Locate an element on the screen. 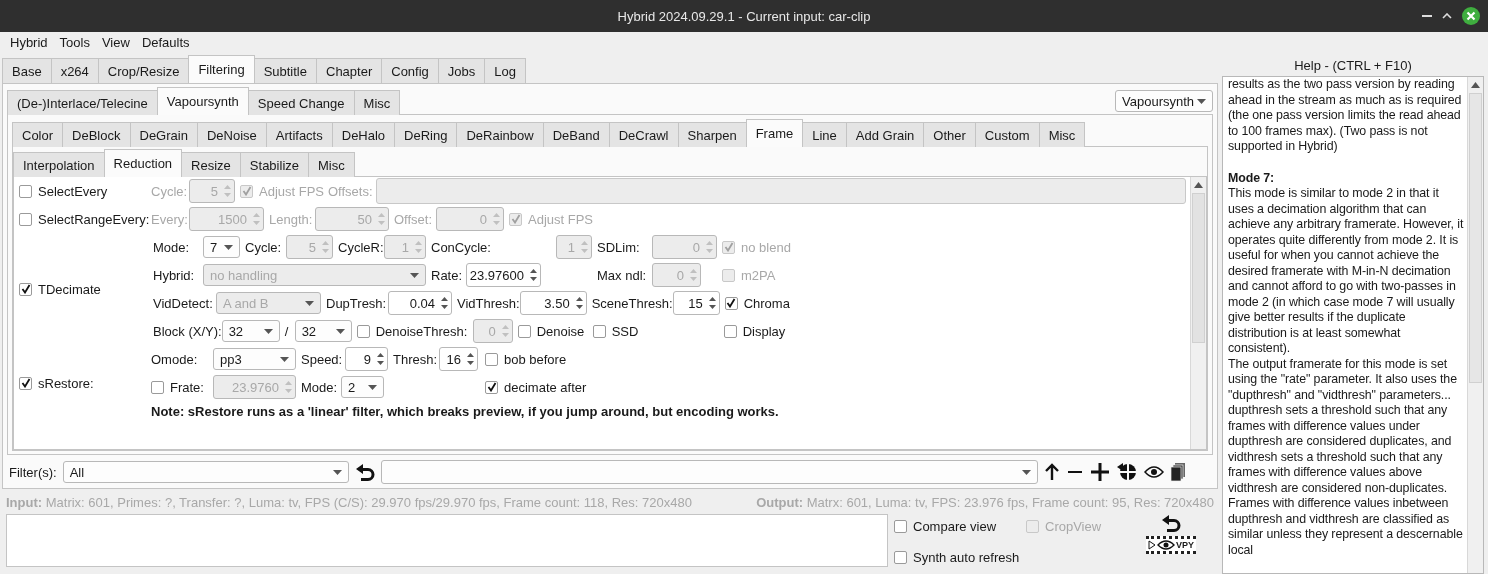 The height and width of the screenshot is (574, 1488). dropdown: 2 is located at coordinates (362, 387).